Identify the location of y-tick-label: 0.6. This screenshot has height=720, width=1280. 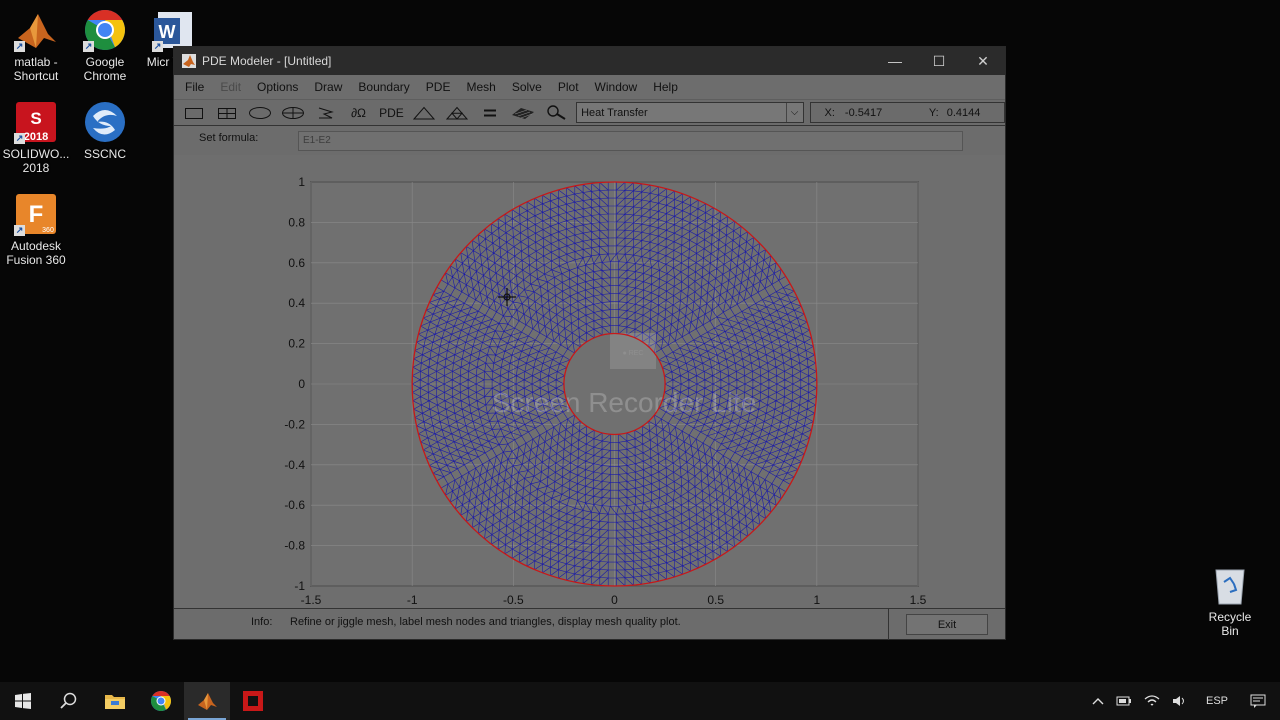
(296, 263).